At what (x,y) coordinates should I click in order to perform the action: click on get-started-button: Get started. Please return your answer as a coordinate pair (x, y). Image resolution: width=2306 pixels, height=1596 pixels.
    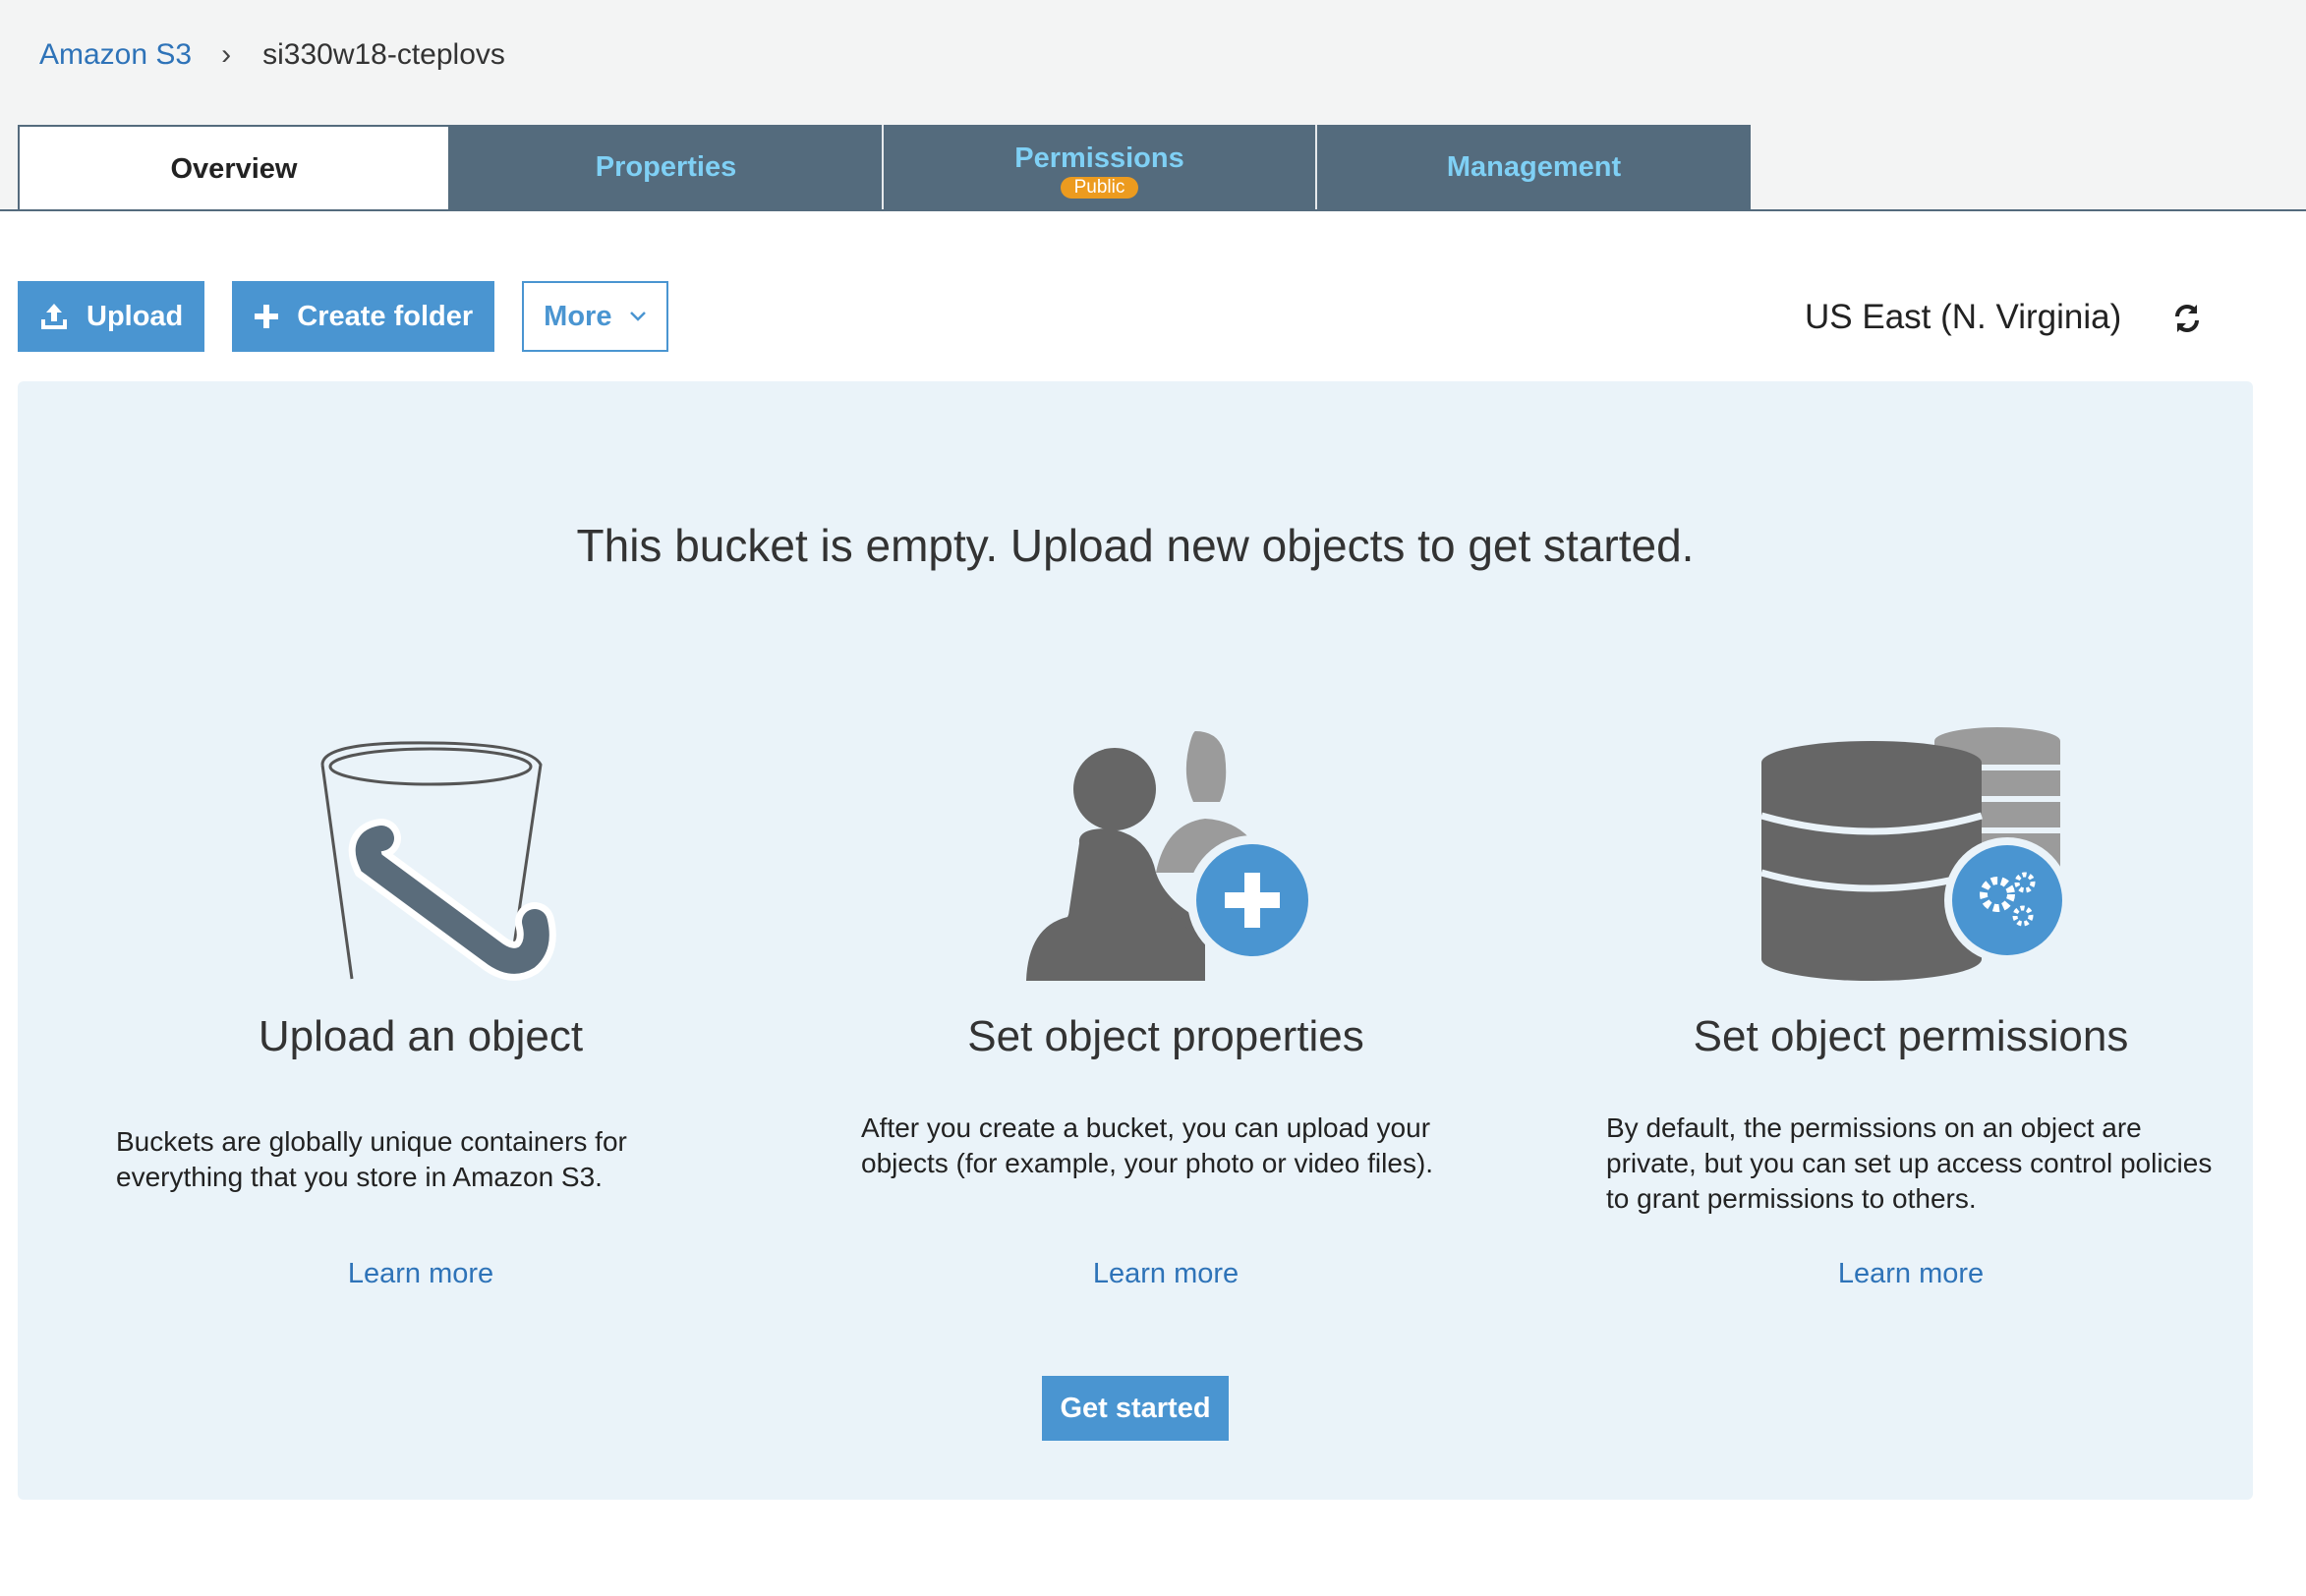
    Looking at the image, I should click on (1135, 1408).